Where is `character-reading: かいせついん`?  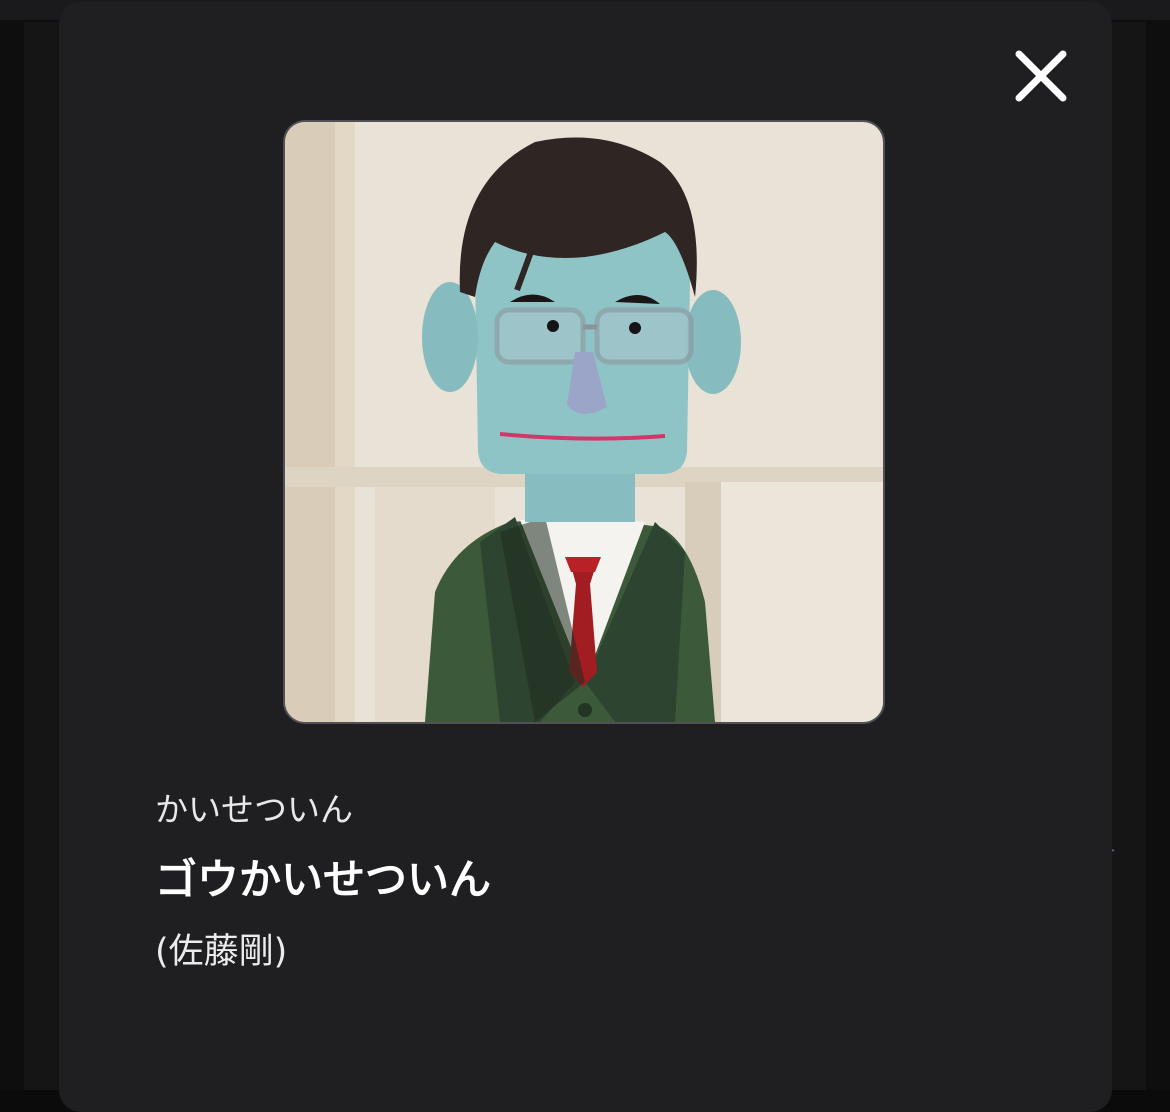
character-reading: かいせついん is located at coordinates (254, 809).